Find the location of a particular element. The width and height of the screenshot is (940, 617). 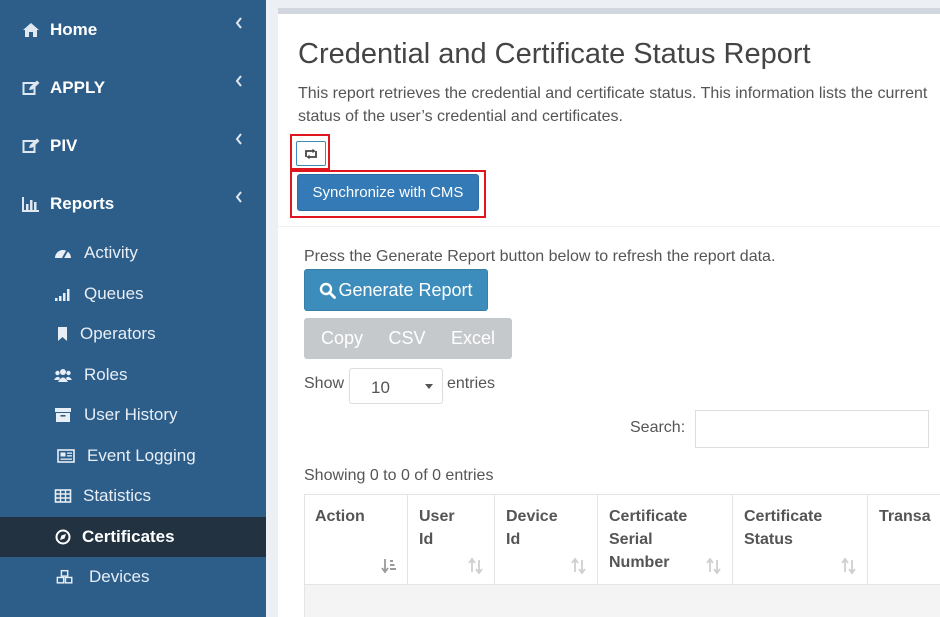

sidebar-item-label: Activity is located at coordinates (111, 252).